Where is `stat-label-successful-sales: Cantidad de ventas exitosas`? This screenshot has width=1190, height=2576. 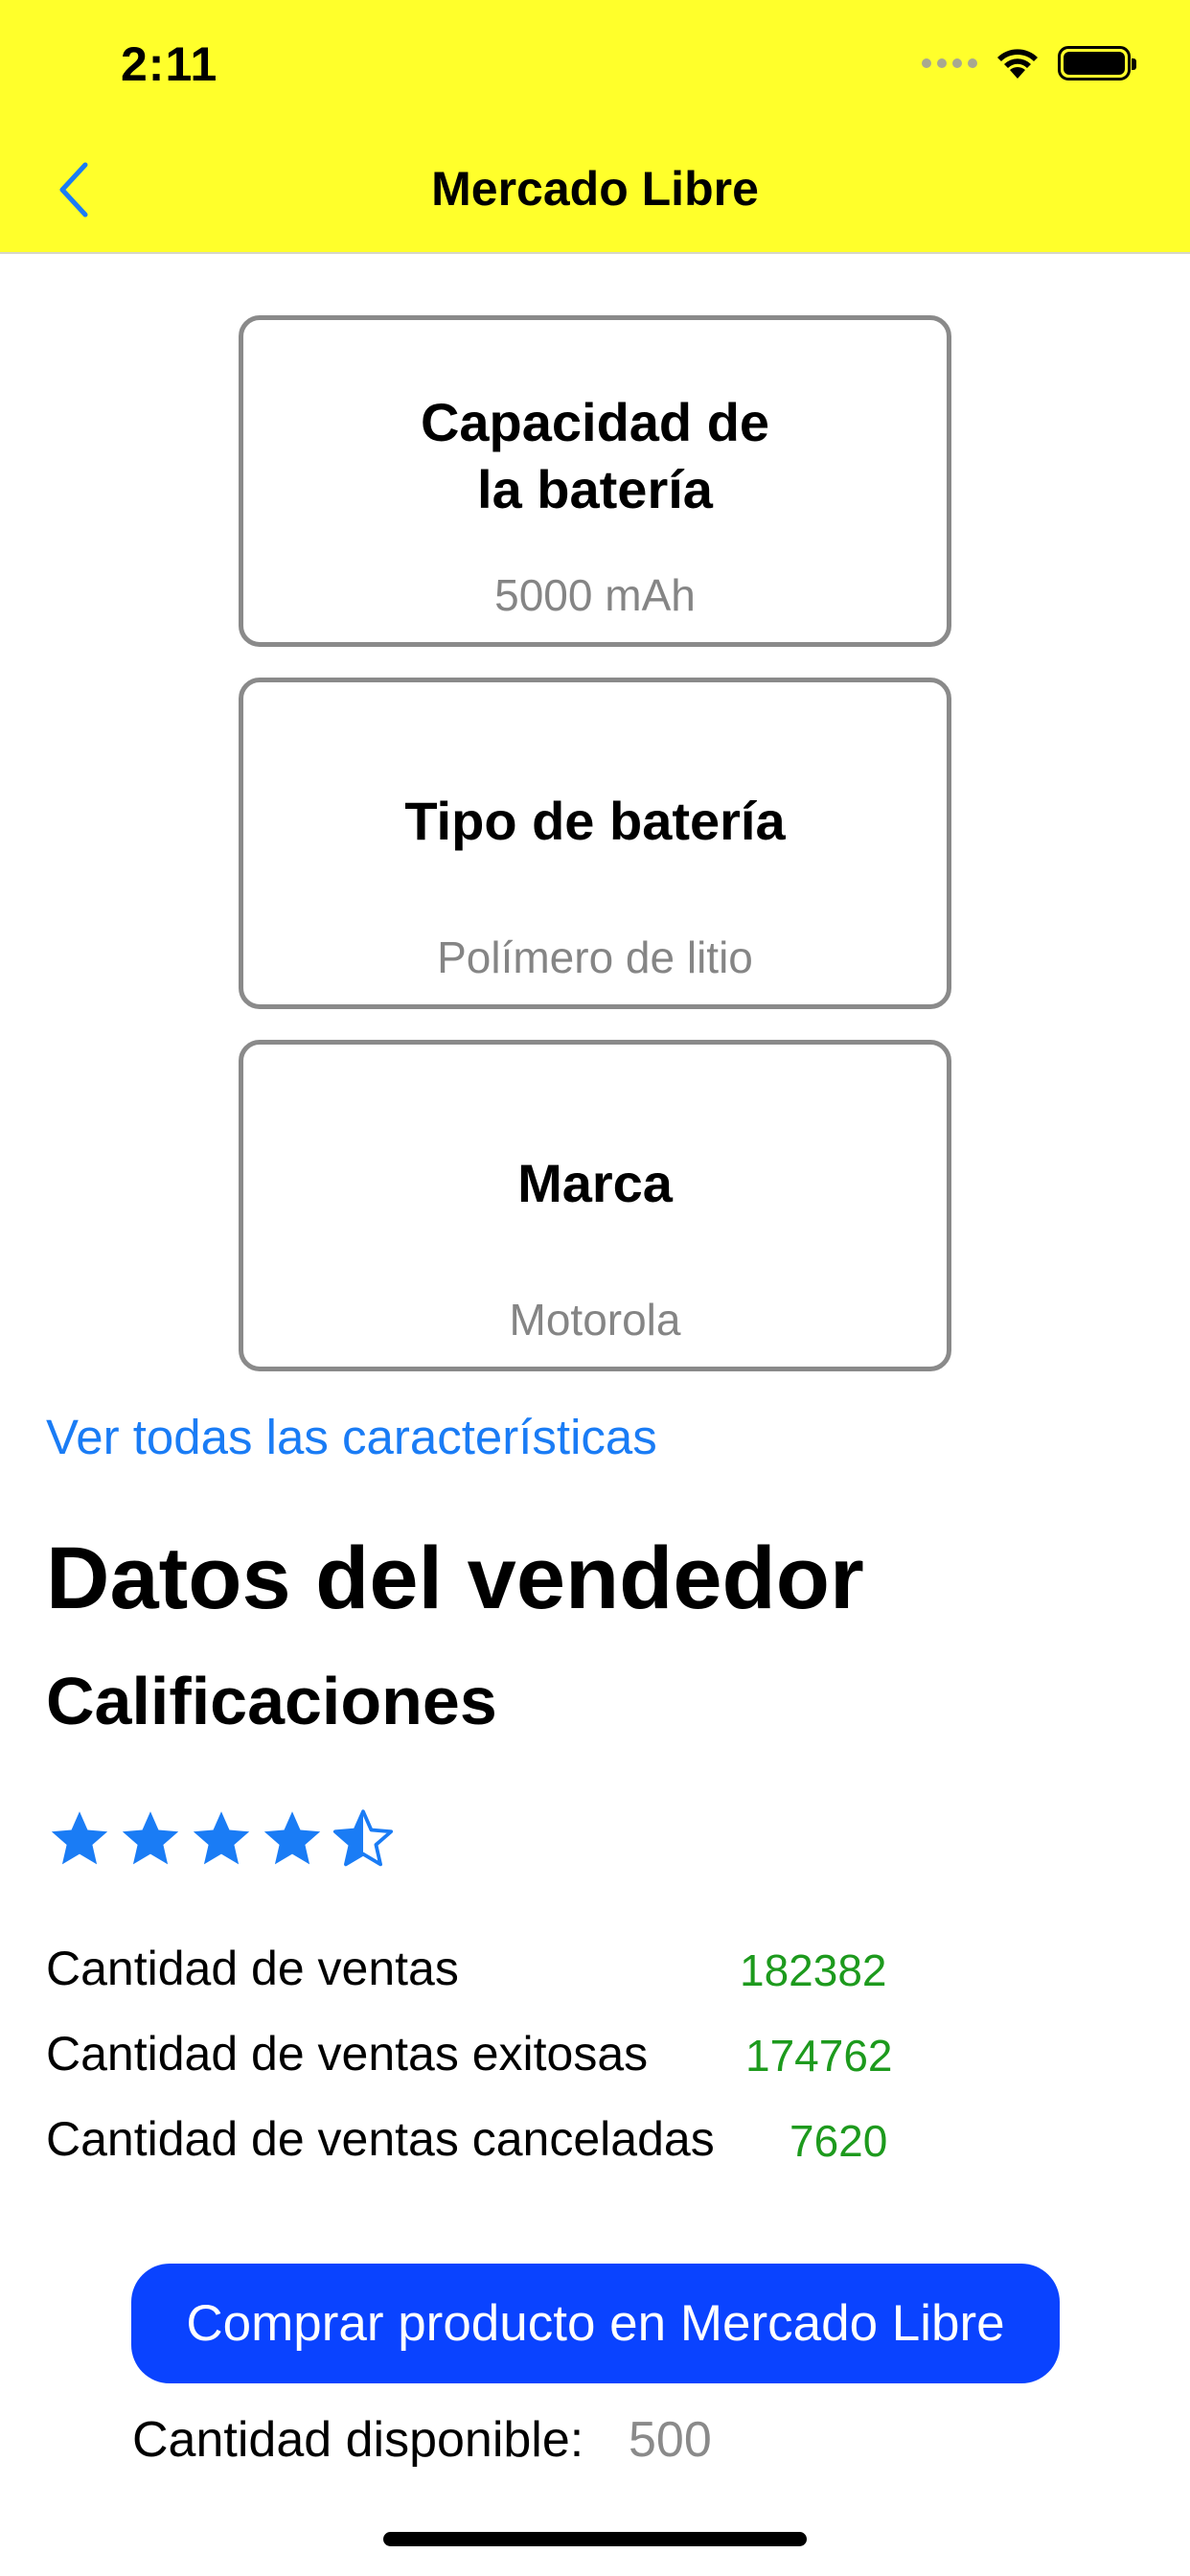 stat-label-successful-sales: Cantidad de ventas exitosas is located at coordinates (348, 2054).